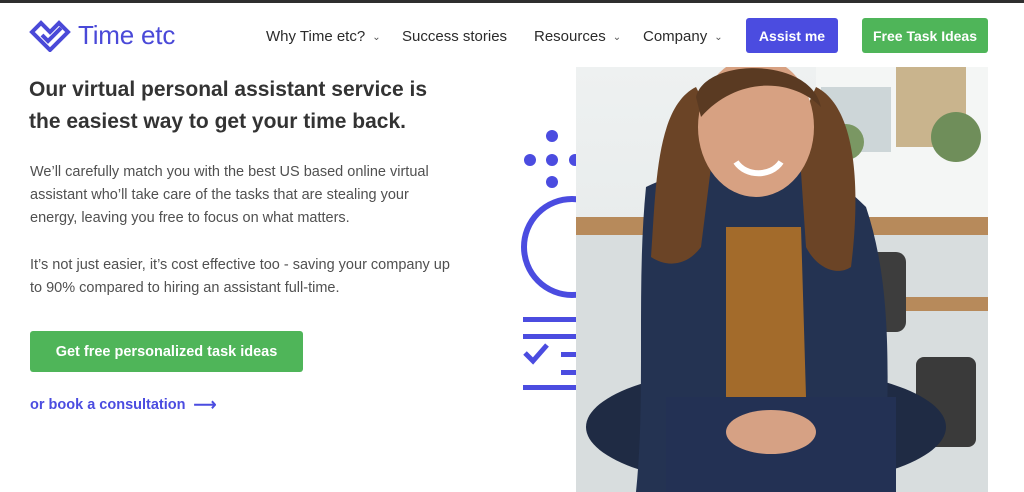 Image resolution: width=1024 pixels, height=492 pixels. I want to click on arrow-right-icon: ⟶, so click(205, 405).